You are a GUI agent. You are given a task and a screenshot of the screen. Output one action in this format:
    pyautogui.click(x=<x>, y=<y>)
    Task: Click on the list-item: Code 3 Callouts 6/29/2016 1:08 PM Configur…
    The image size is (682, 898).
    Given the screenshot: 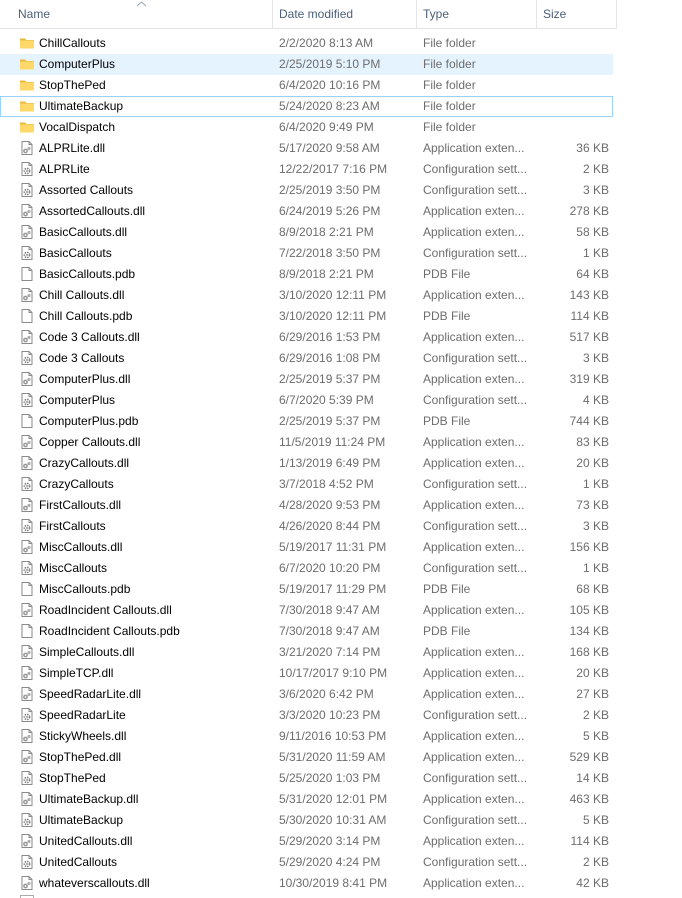 What is the action you would take?
    pyautogui.click(x=306, y=358)
    